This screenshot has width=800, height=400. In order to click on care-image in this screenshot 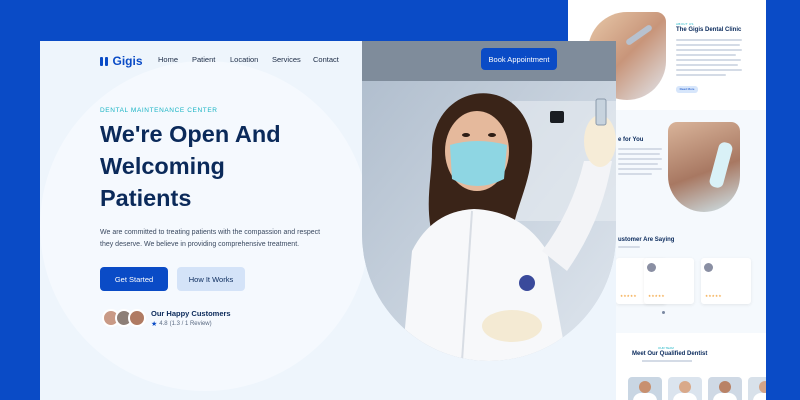, I will do `click(704, 167)`.